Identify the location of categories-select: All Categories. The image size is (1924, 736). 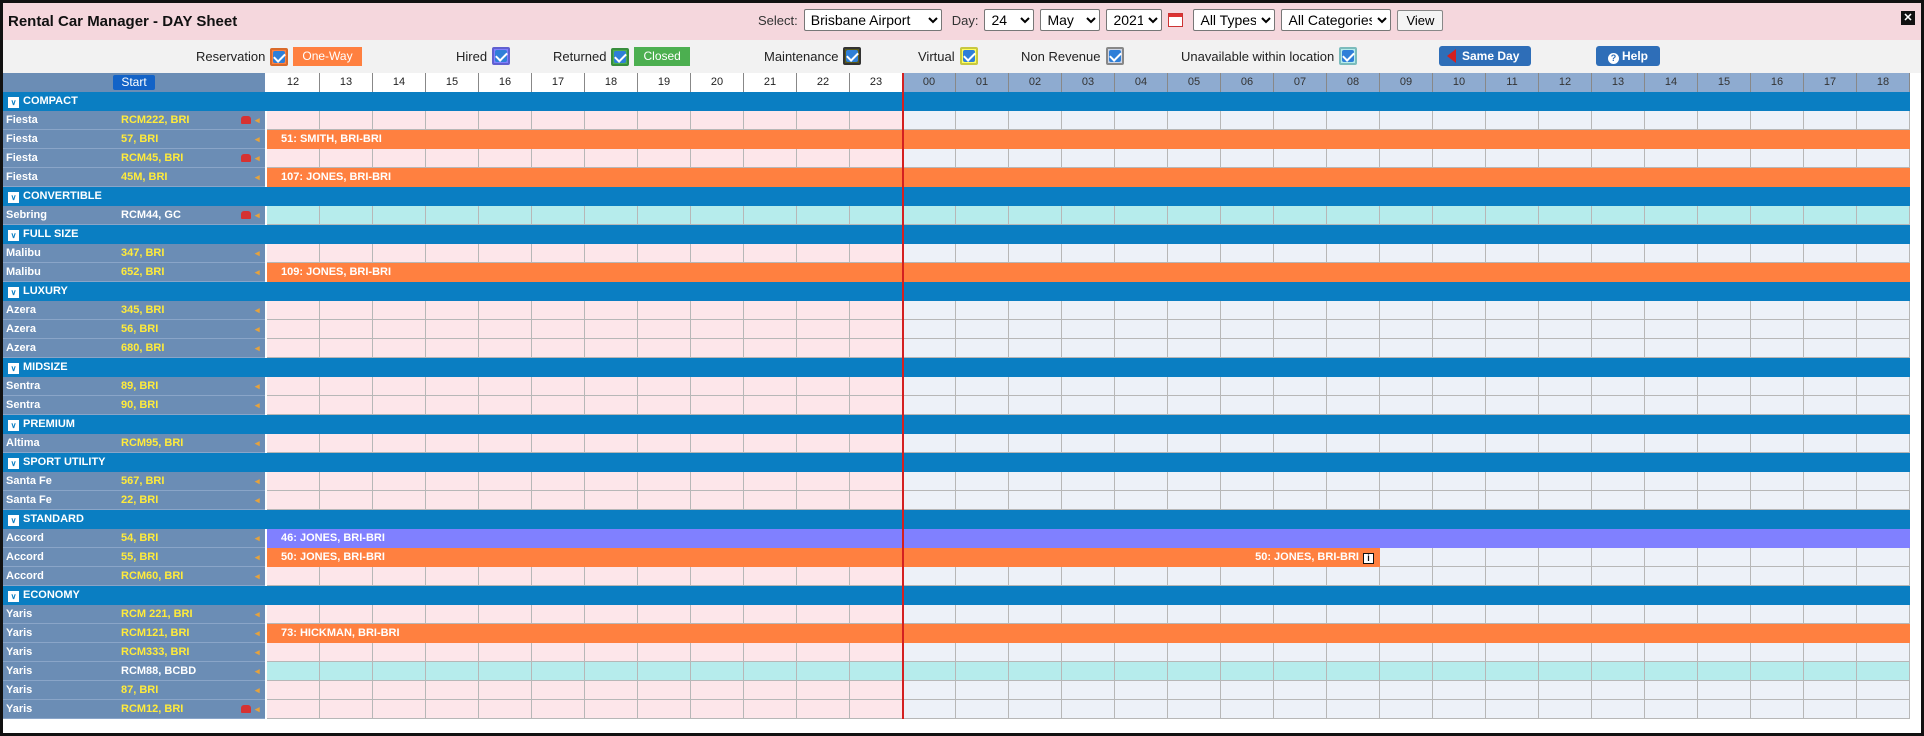
(1336, 20).